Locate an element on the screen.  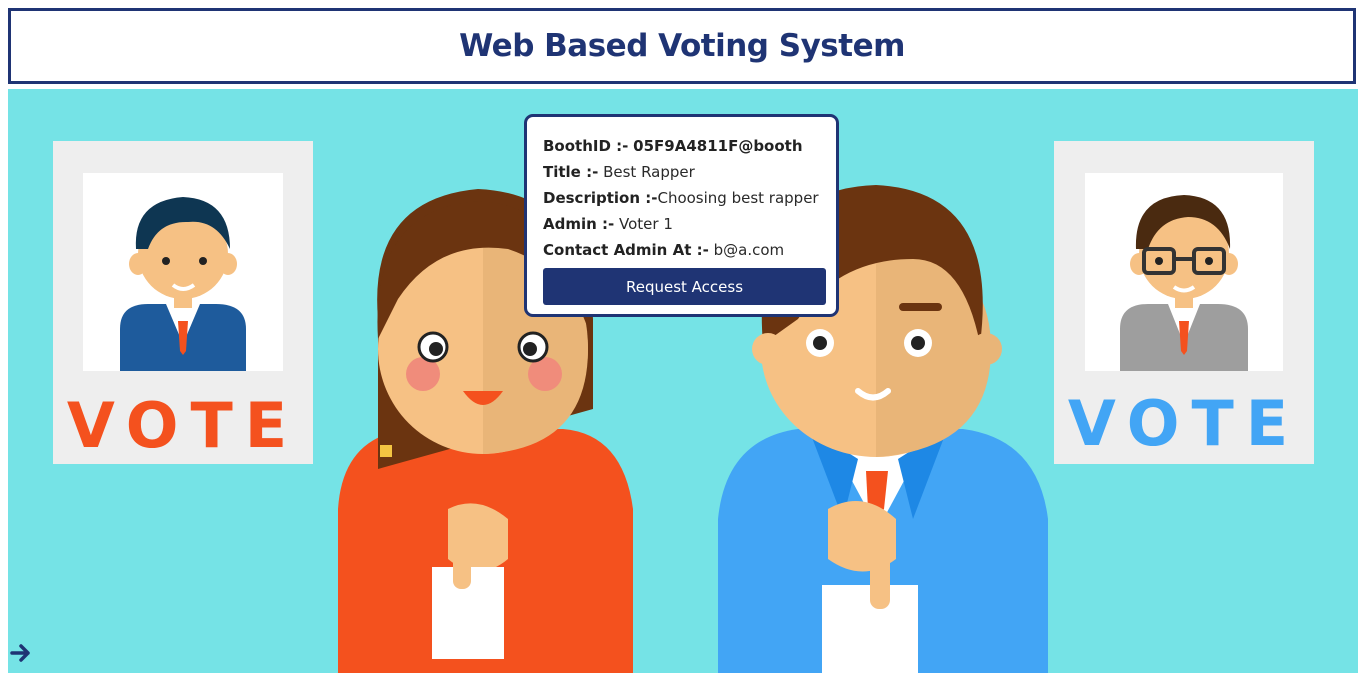
boothid-value: 05F9A4811F@booth is located at coordinates (718, 146).